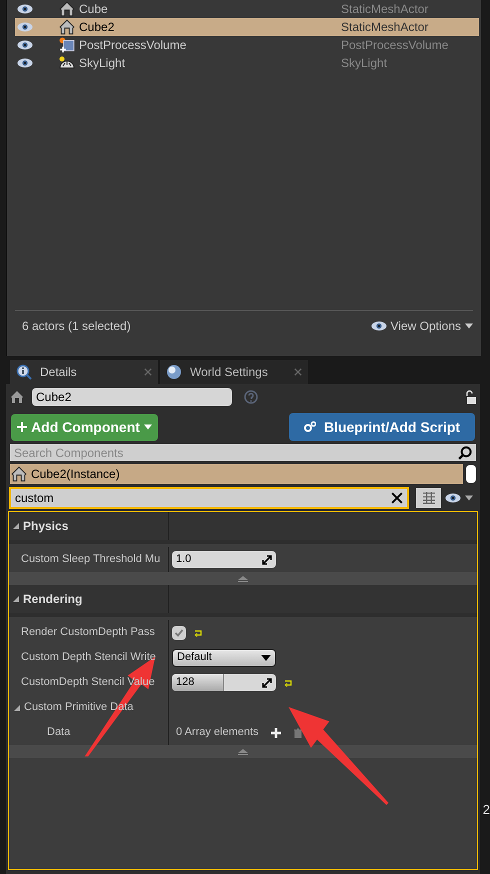 The image size is (490, 874). Describe the element at coordinates (174, 372) in the screenshot. I see `globe-icon` at that location.